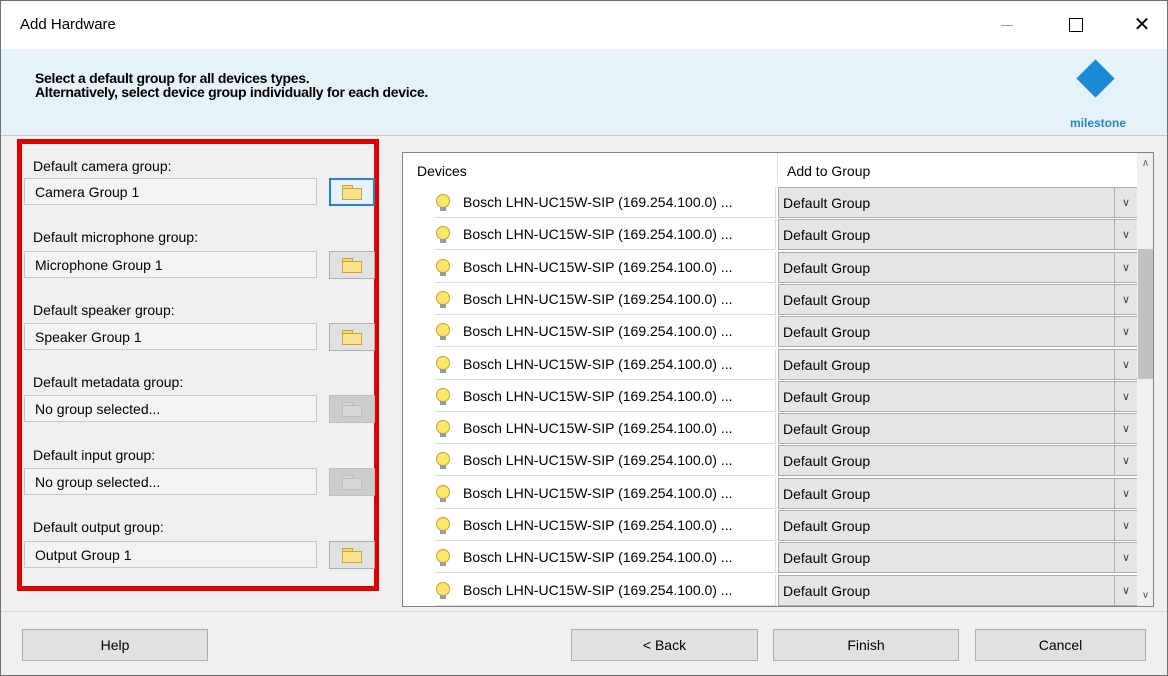  I want to click on maximize-icon, so click(1076, 25).